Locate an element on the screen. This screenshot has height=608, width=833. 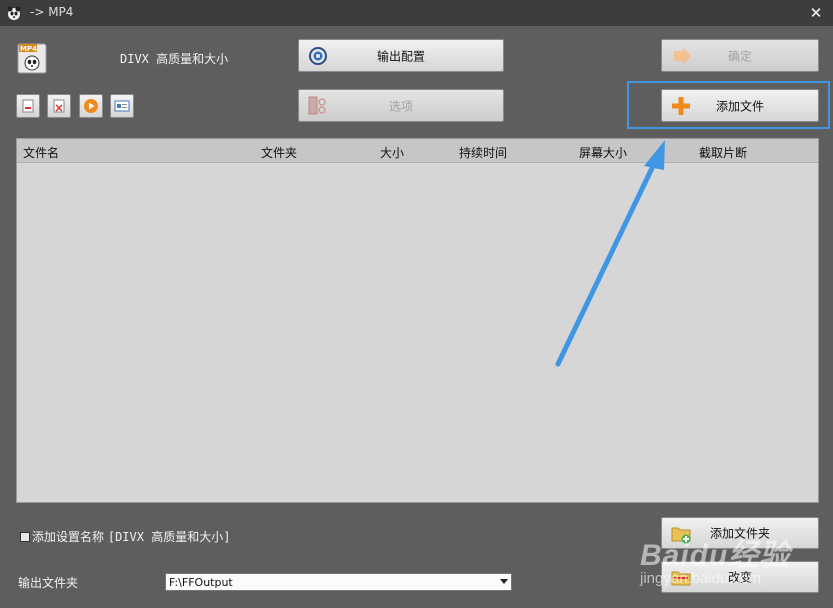
output-folder-label: 输出文件夹 is located at coordinates (48, 583).